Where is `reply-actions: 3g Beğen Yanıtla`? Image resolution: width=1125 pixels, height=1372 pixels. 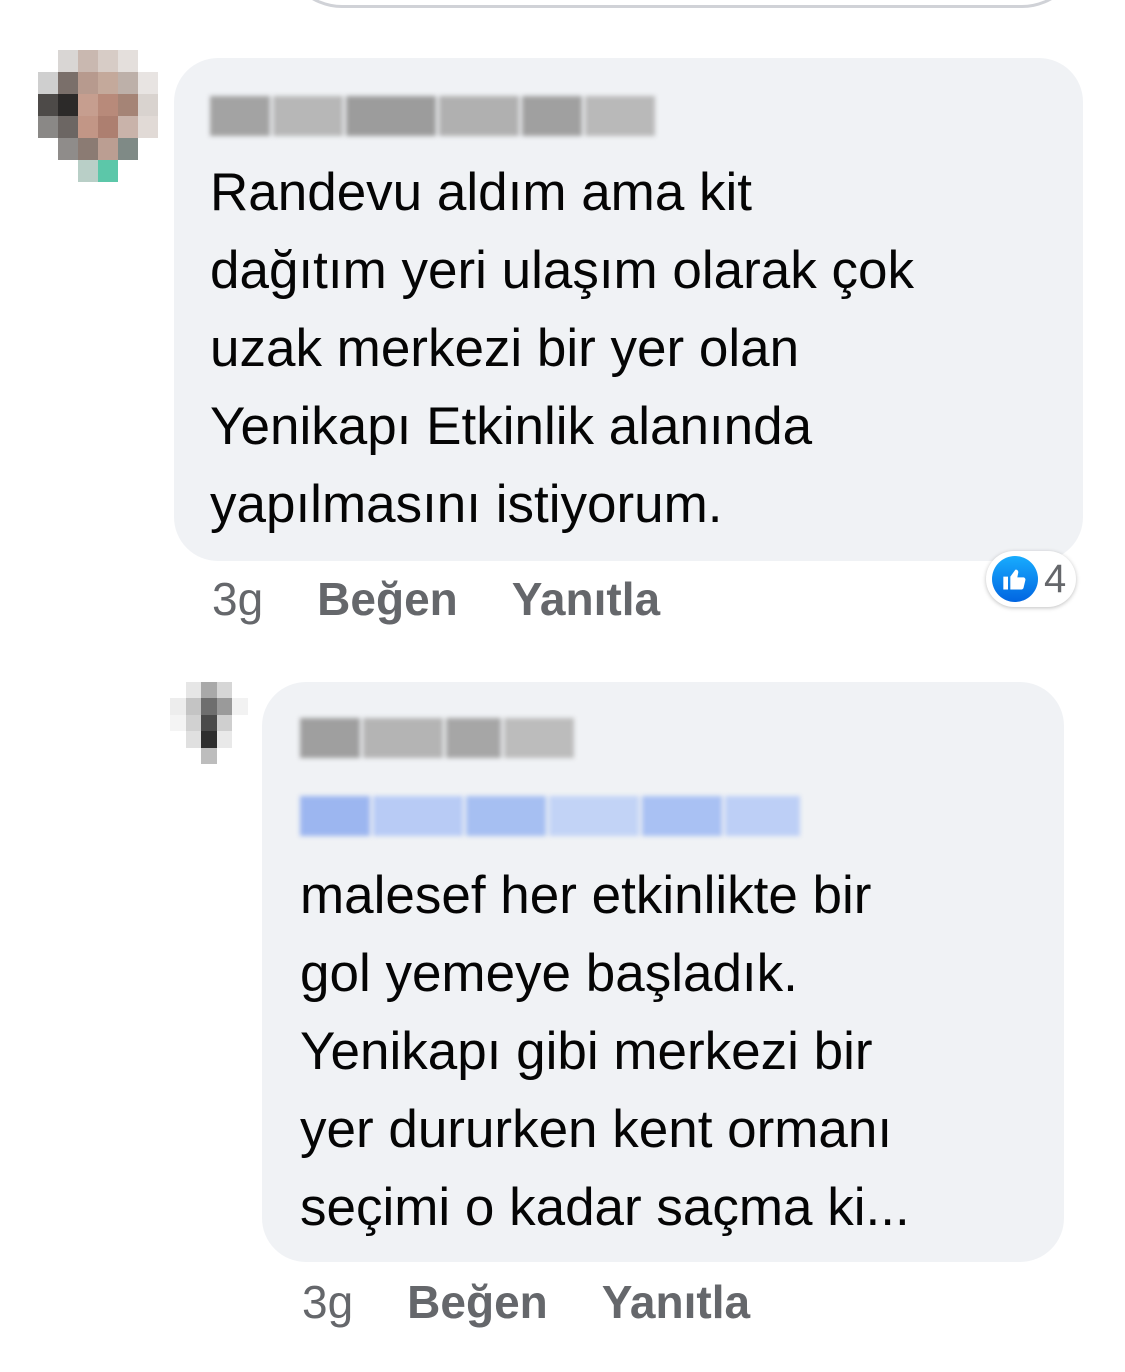
reply-actions: 3g Beğen Yanıtla is located at coordinates (526, 1302).